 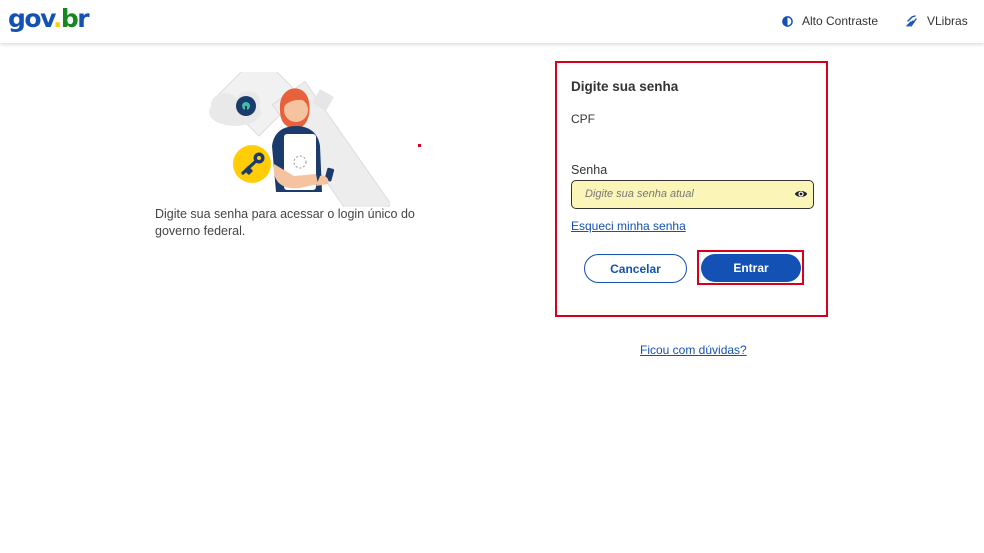 What do you see at coordinates (693, 350) in the screenshot?
I see `help-link: Ficou com dúvidas?` at bounding box center [693, 350].